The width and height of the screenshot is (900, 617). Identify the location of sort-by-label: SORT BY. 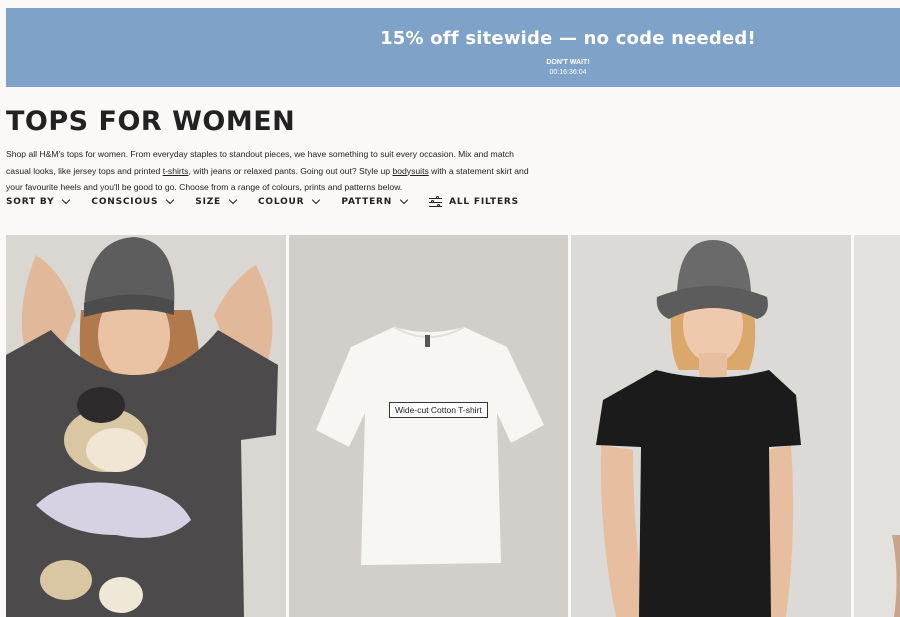
(30, 202).